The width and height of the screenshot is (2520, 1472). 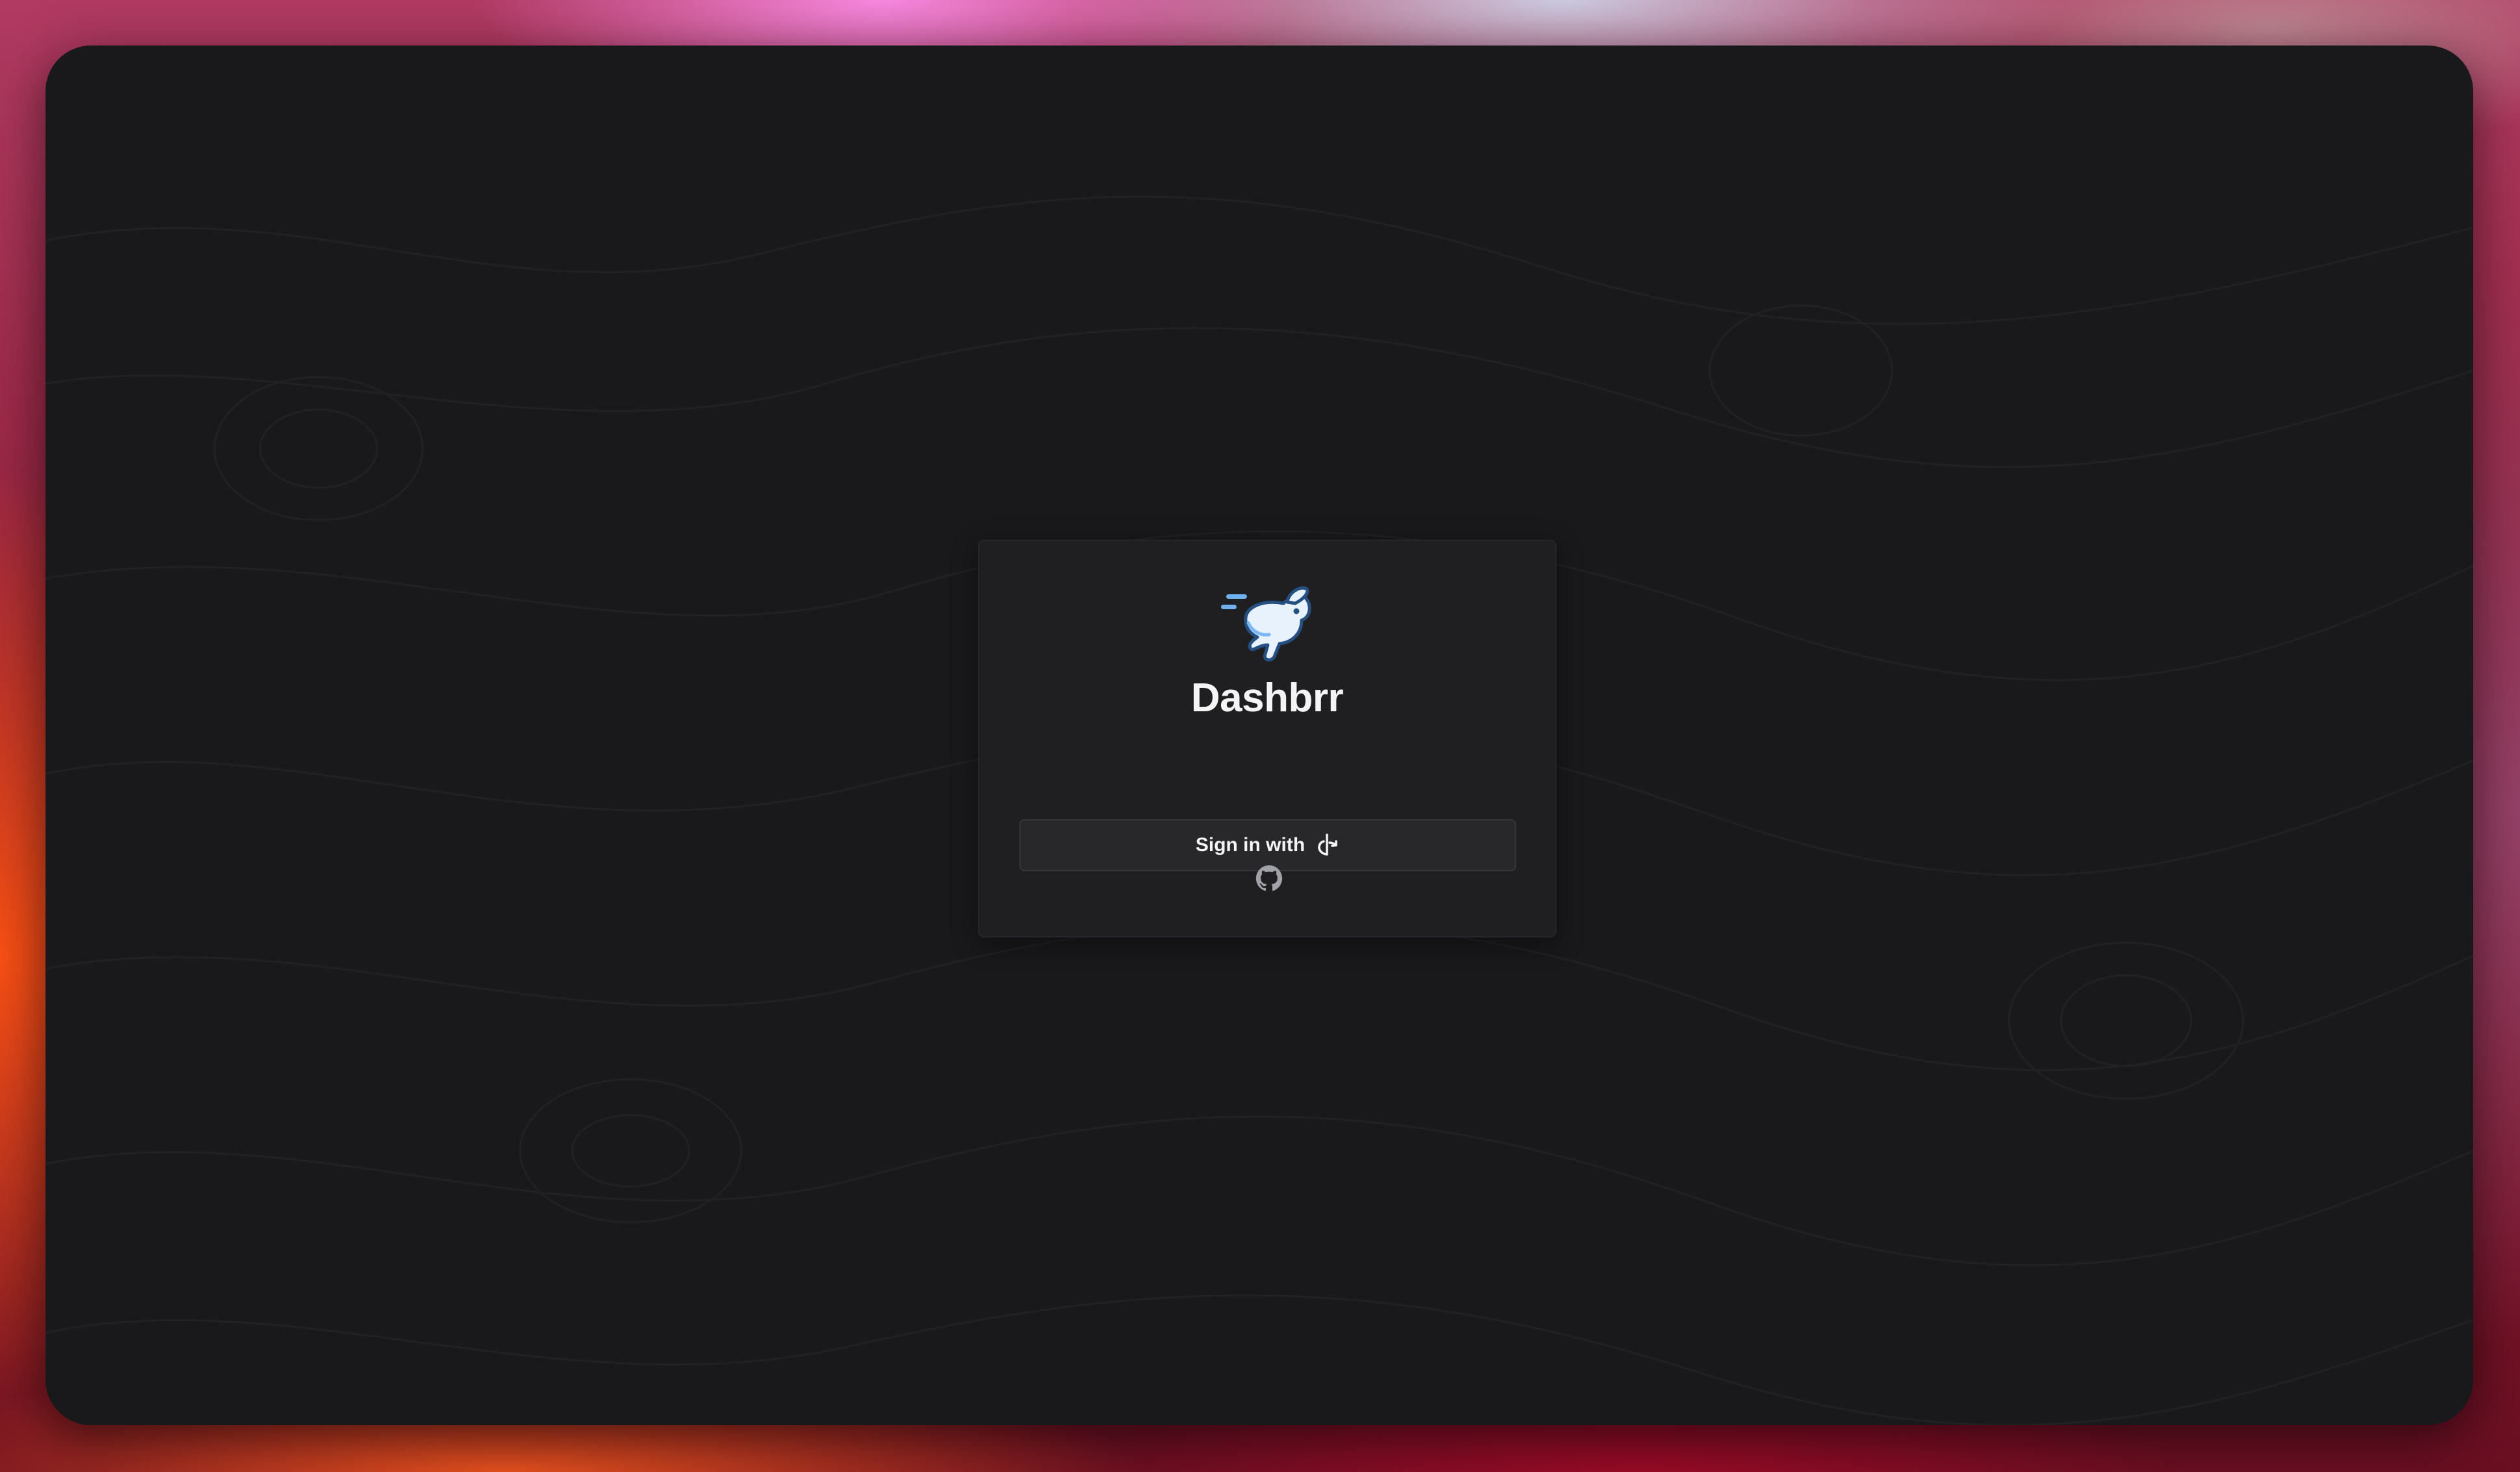 I want to click on sign-in-button: Sign in with, so click(x=1267, y=845).